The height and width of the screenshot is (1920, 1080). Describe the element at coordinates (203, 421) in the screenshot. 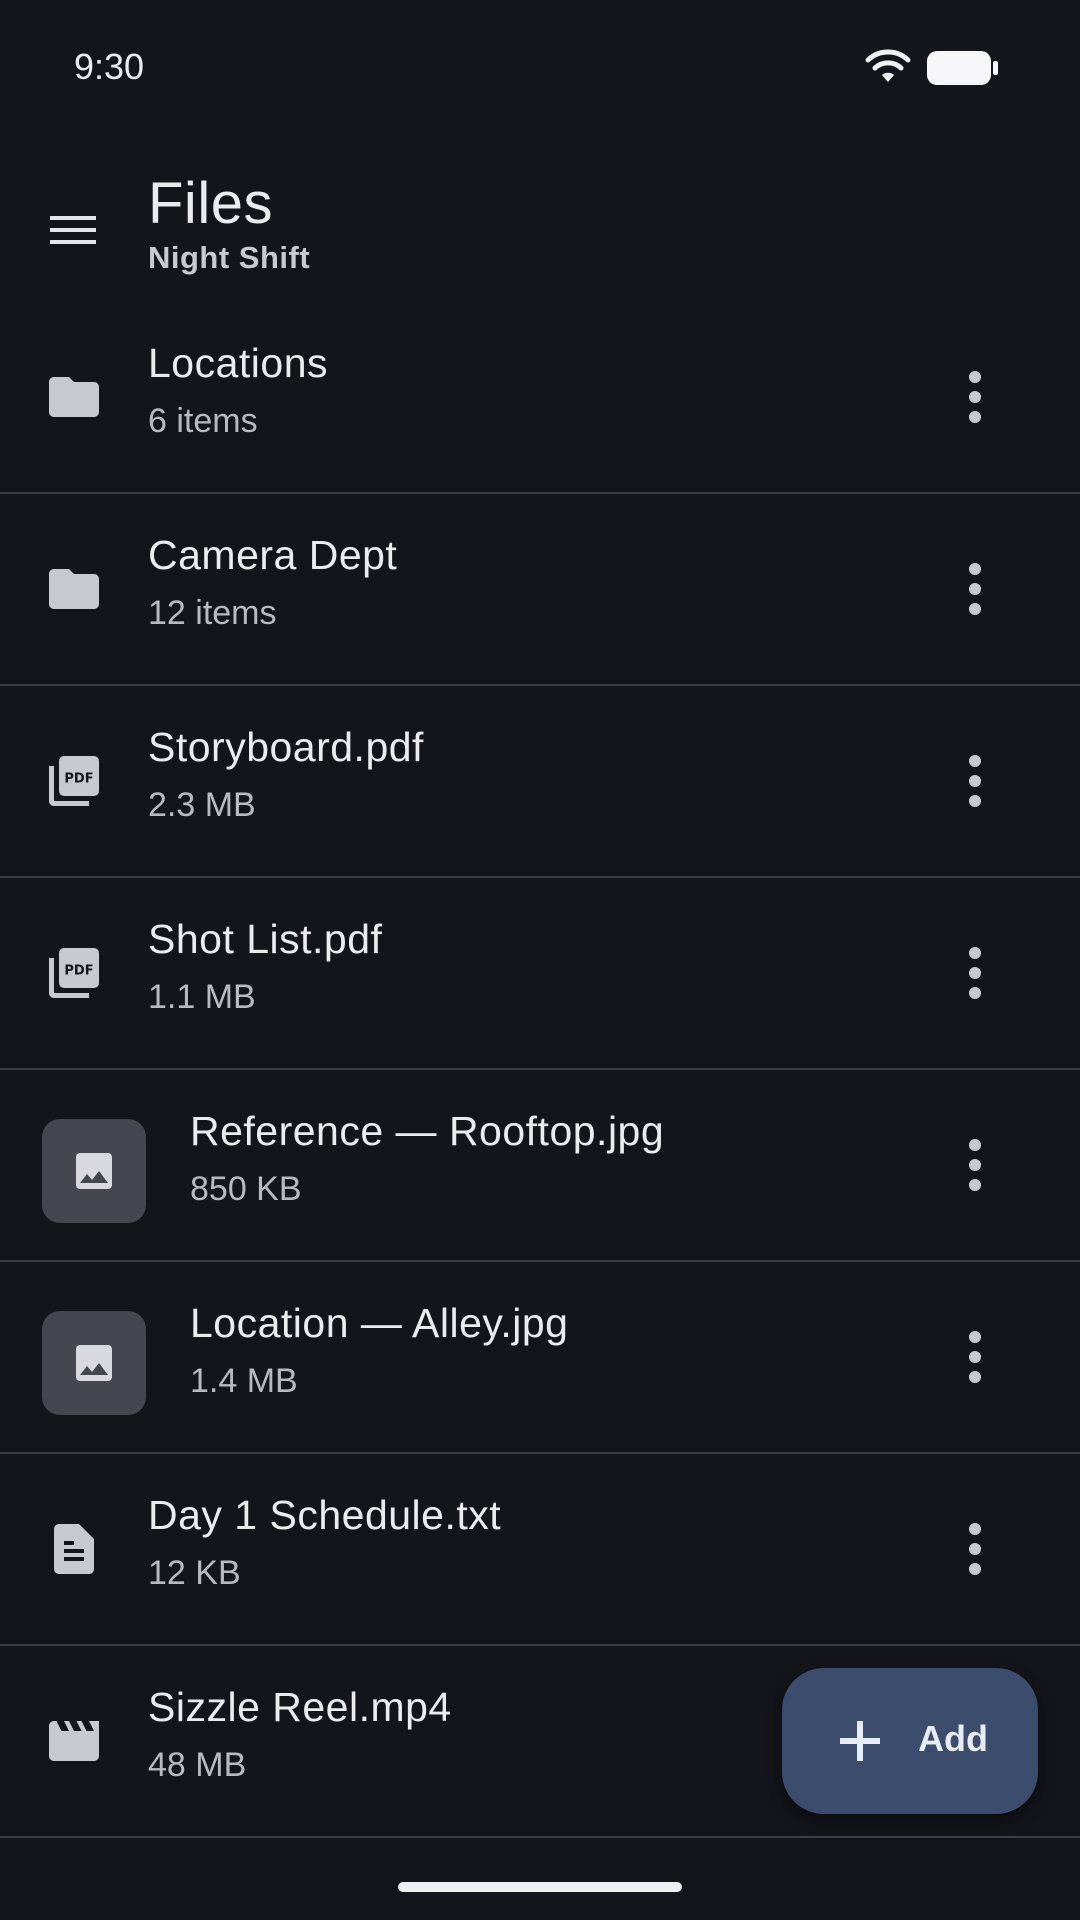

I see `file-meta: 6 items` at that location.